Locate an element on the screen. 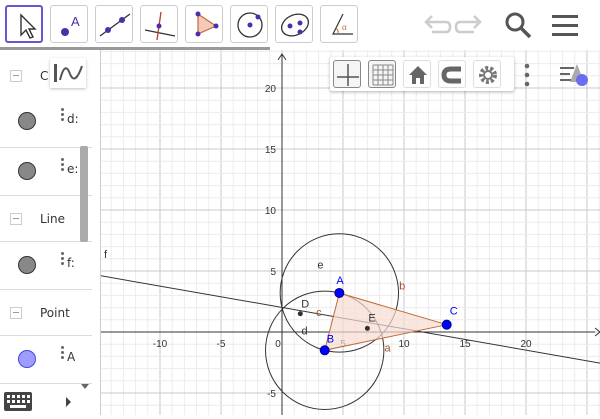 The image size is (600, 419). point-E is located at coordinates (367, 328).